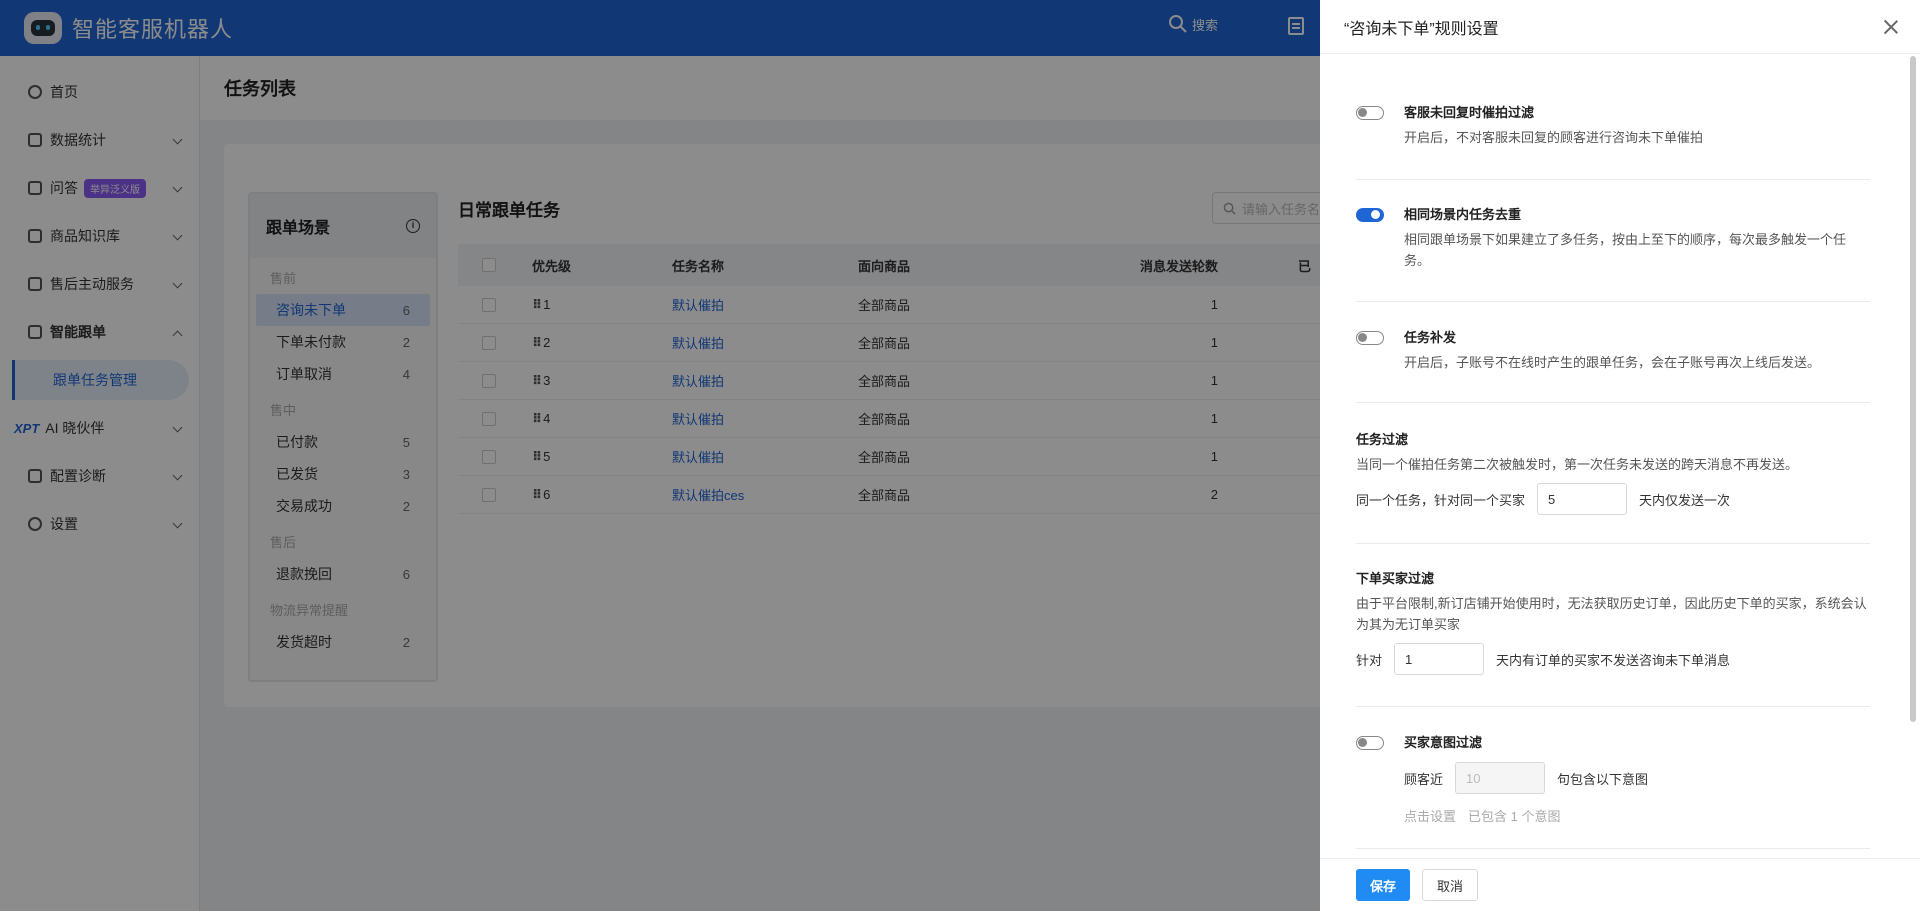 Image resolution: width=1920 pixels, height=911 pixels. I want to click on drawer-scrollbar, so click(1913, 389).